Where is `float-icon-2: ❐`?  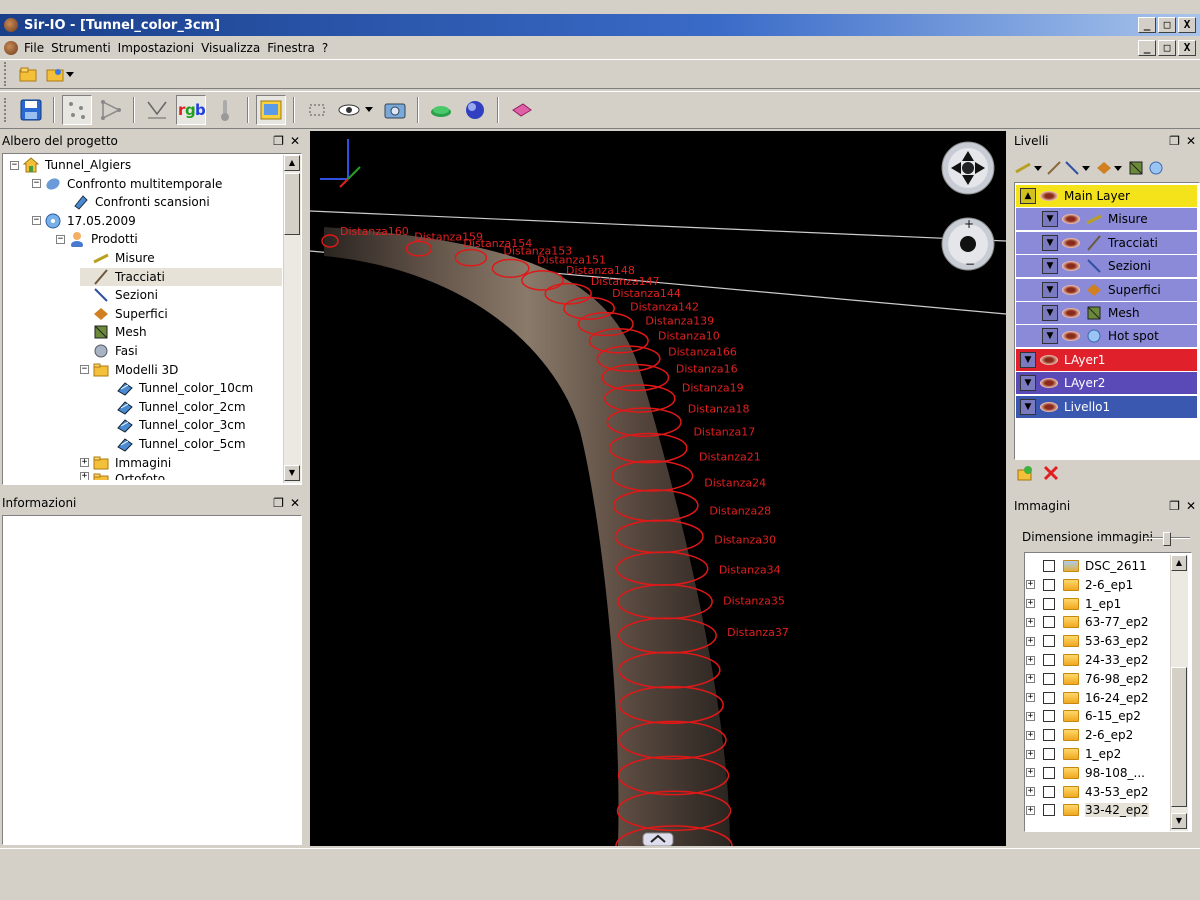
float-icon-2: ❐ is located at coordinates (278, 503).